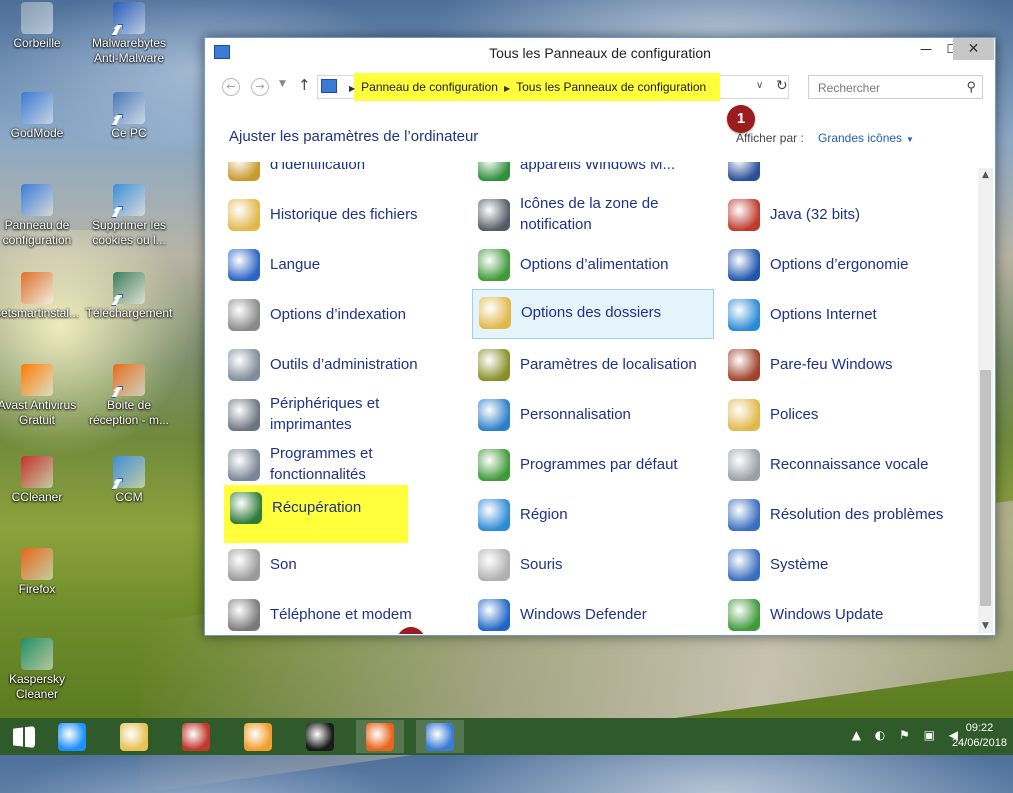  What do you see at coordinates (343, 564) in the screenshot?
I see `control-panel-item: Son` at bounding box center [343, 564].